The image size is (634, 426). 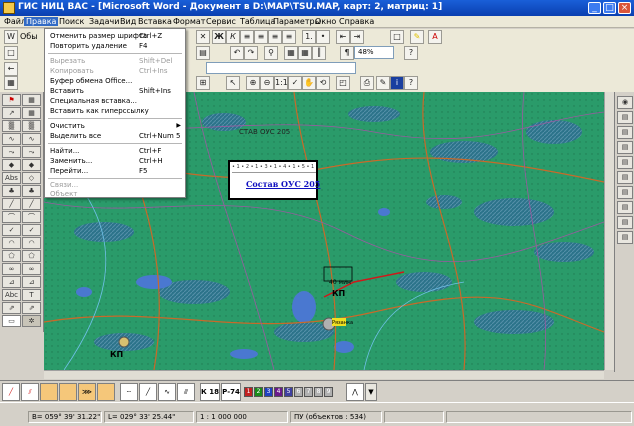 What do you see at coordinates (411, 53) in the screenshot?
I see `help-icon: ?` at bounding box center [411, 53].